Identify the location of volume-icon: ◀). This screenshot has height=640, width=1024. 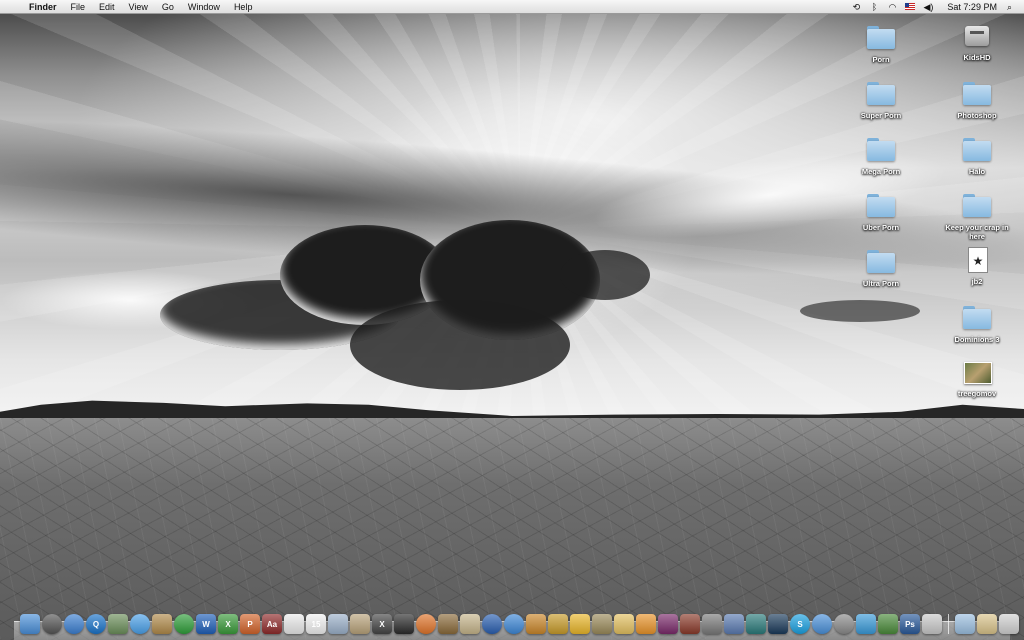
(928, 7).